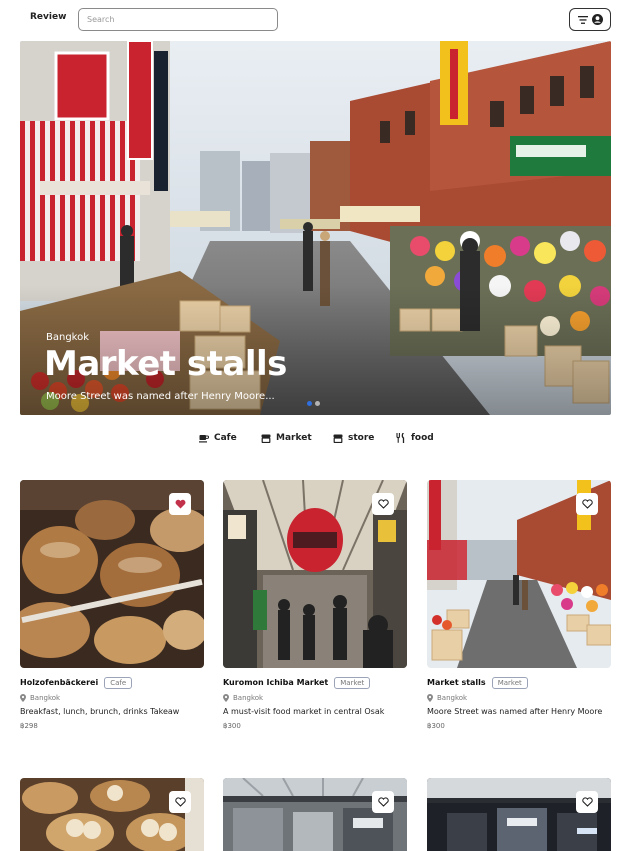 This screenshot has width=631, height=851. What do you see at coordinates (315, 19) in the screenshot?
I see `top-bar: Review` at bounding box center [315, 19].